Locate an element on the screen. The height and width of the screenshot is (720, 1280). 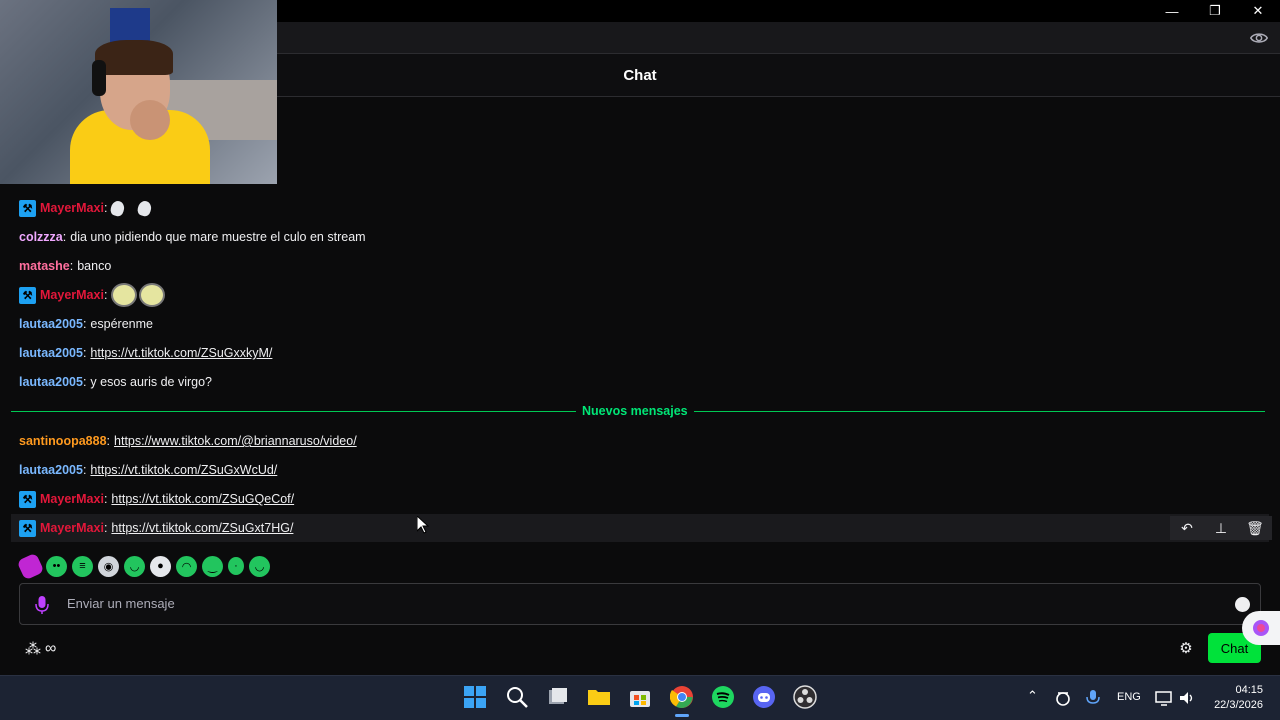
clock-date: 22/3/2026 is located at coordinates (1238, 705).